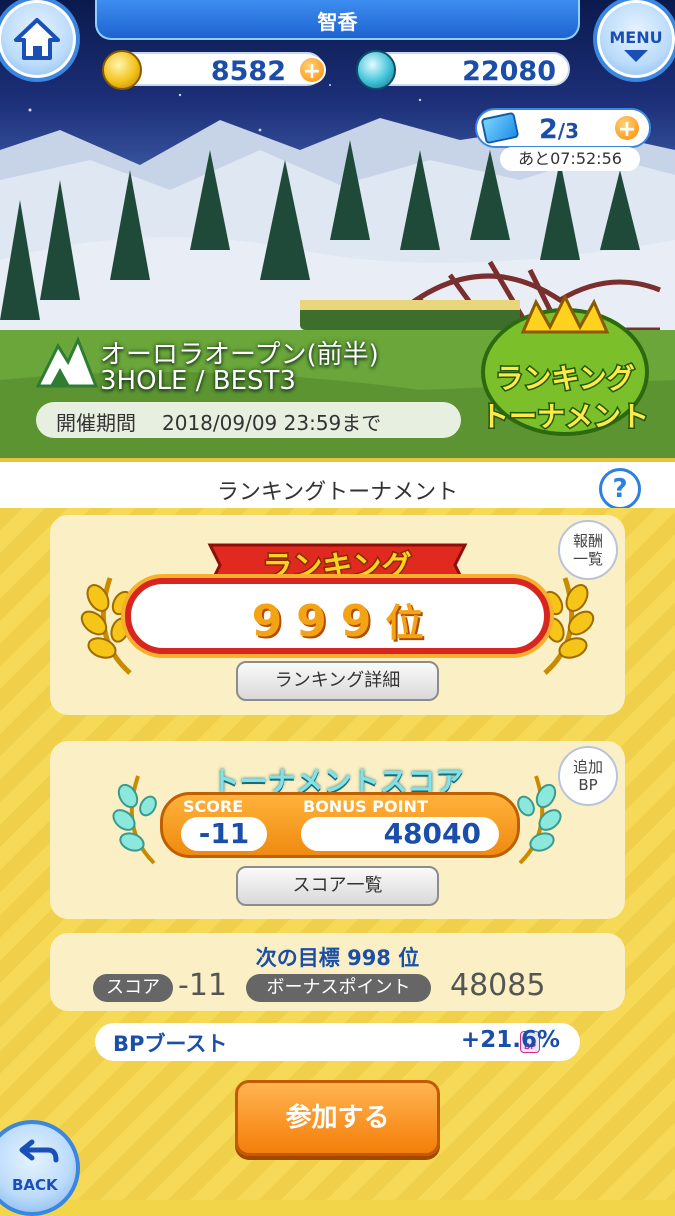 This screenshot has width=675, height=1216. Describe the element at coordinates (202, 985) in the screenshot. I see `next-score-value: -11` at that location.